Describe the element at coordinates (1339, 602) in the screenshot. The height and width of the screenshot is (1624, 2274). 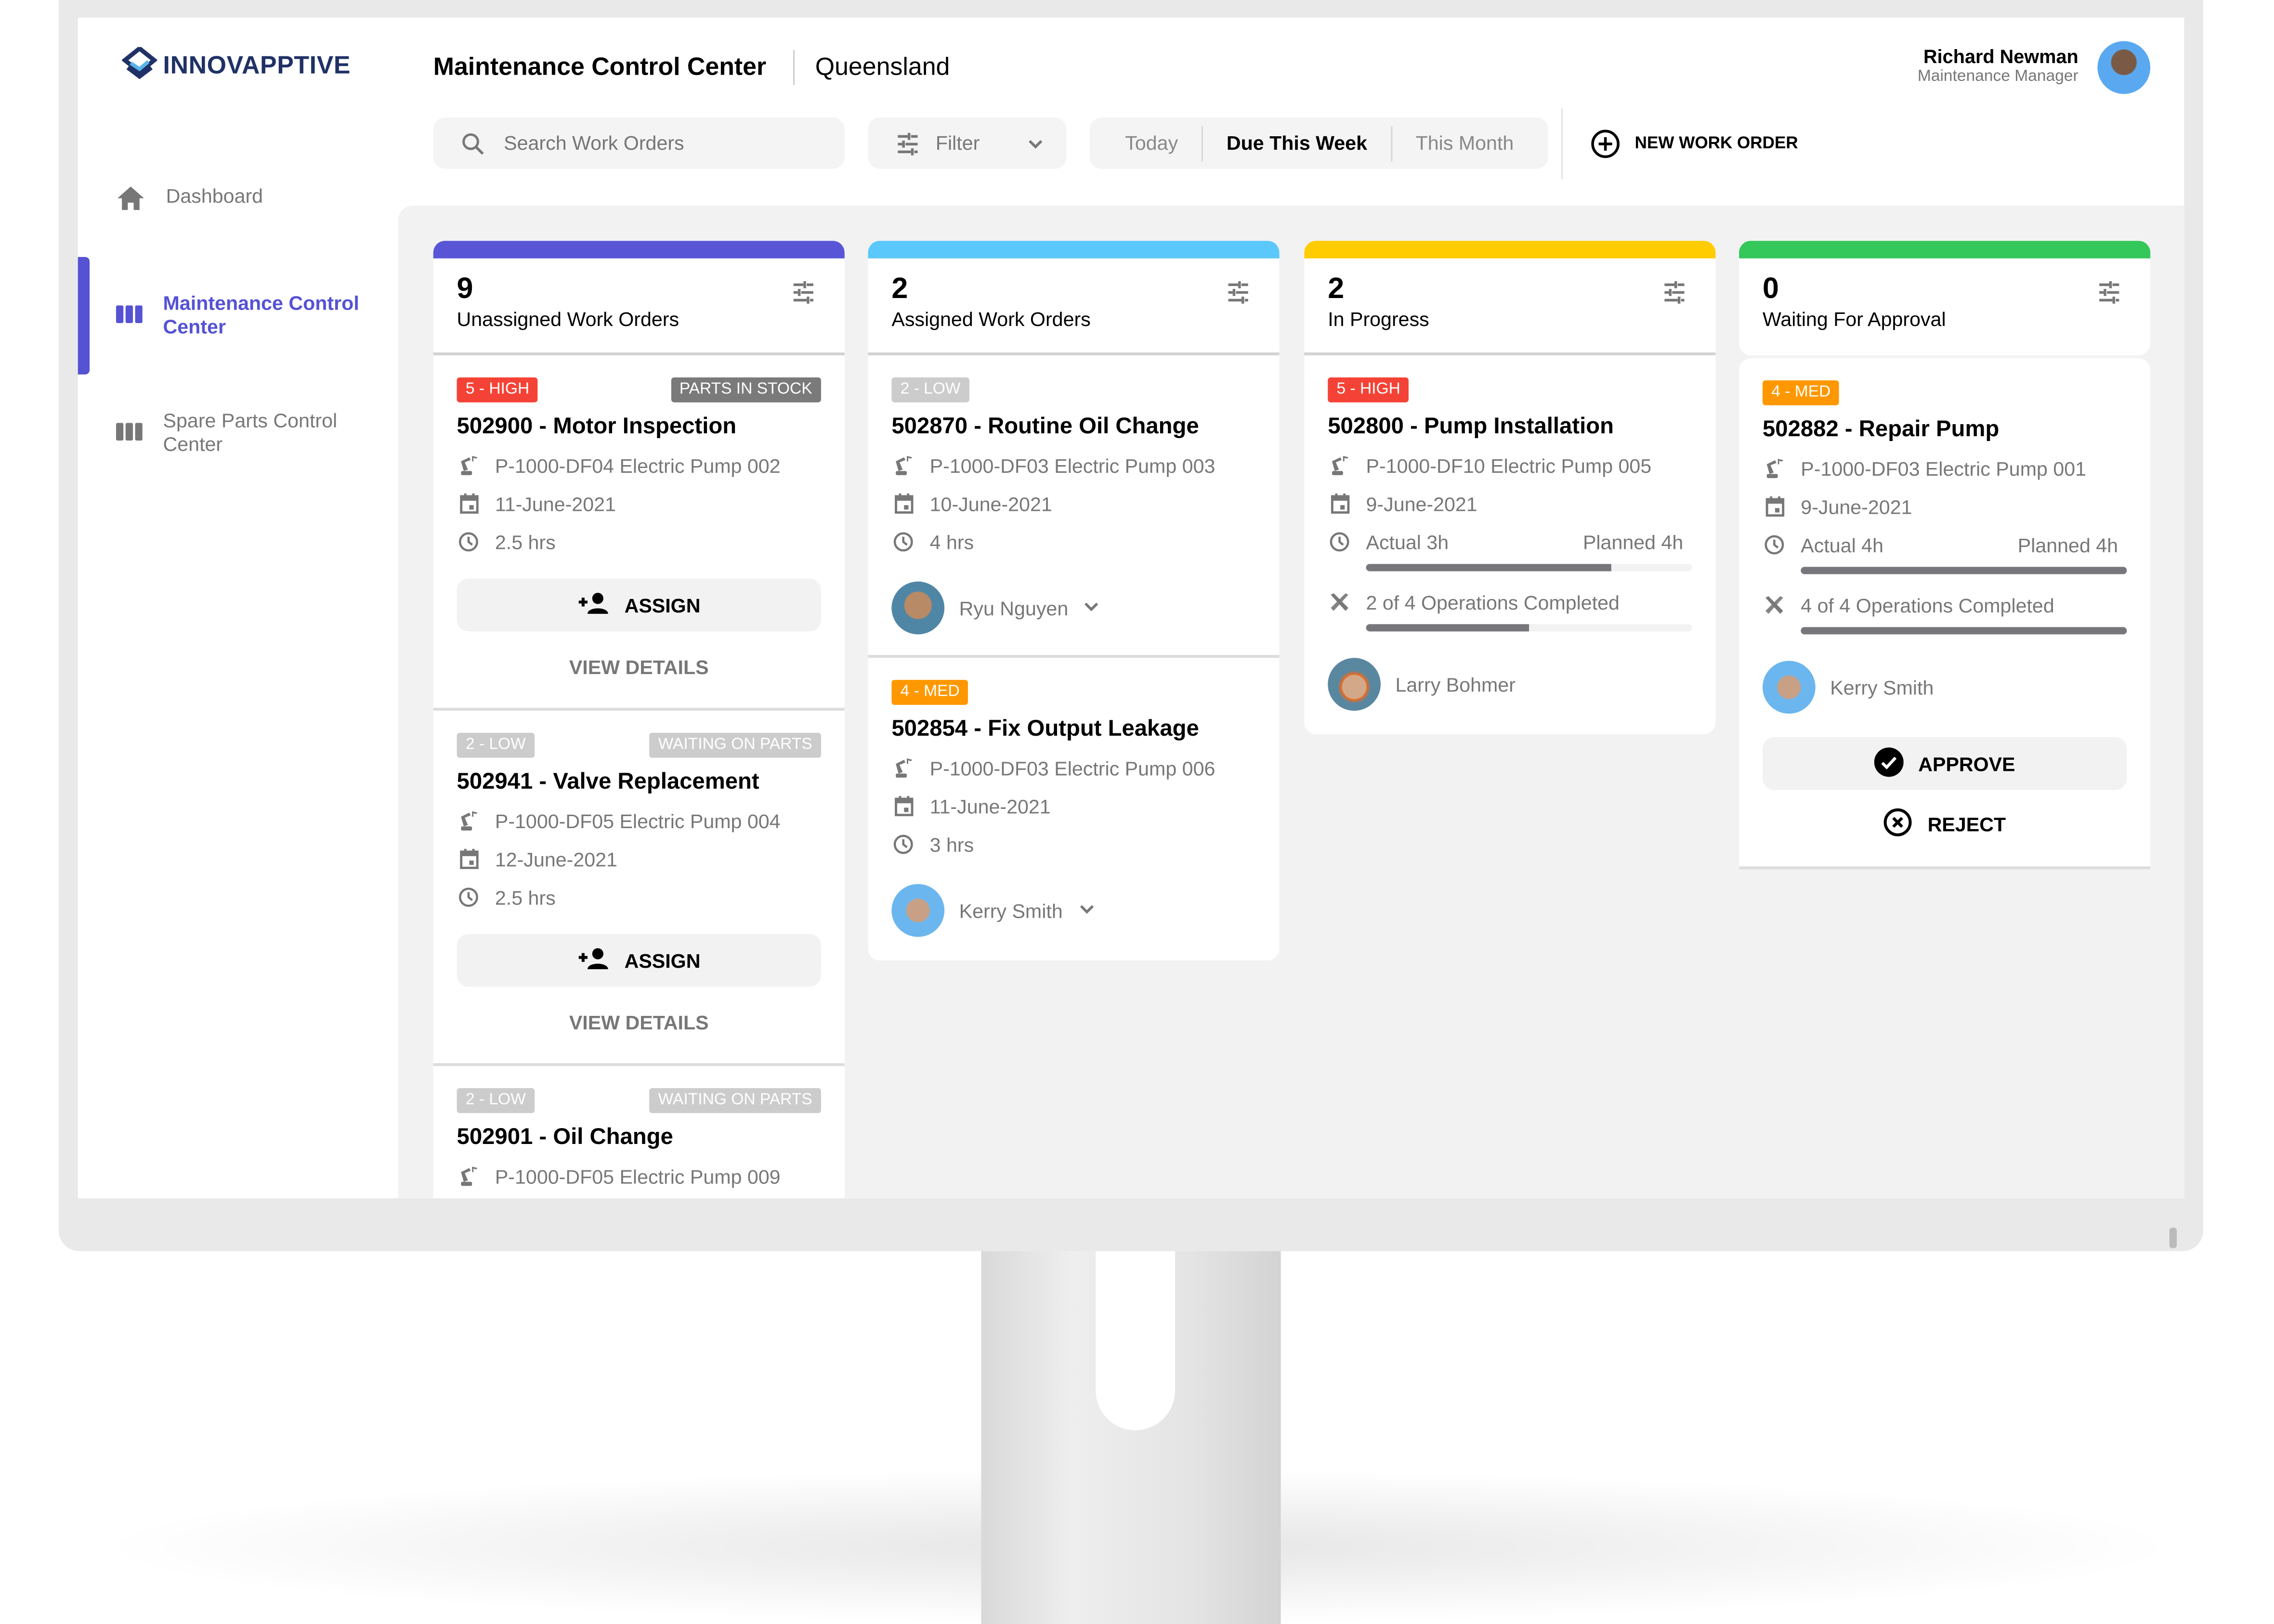
I see `tools-icon` at that location.